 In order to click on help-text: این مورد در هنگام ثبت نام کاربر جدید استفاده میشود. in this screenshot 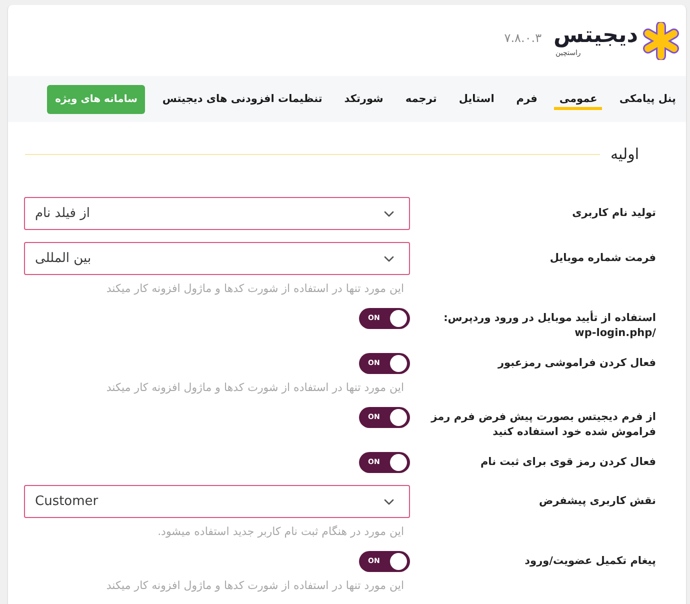, I will do `click(281, 531)`.